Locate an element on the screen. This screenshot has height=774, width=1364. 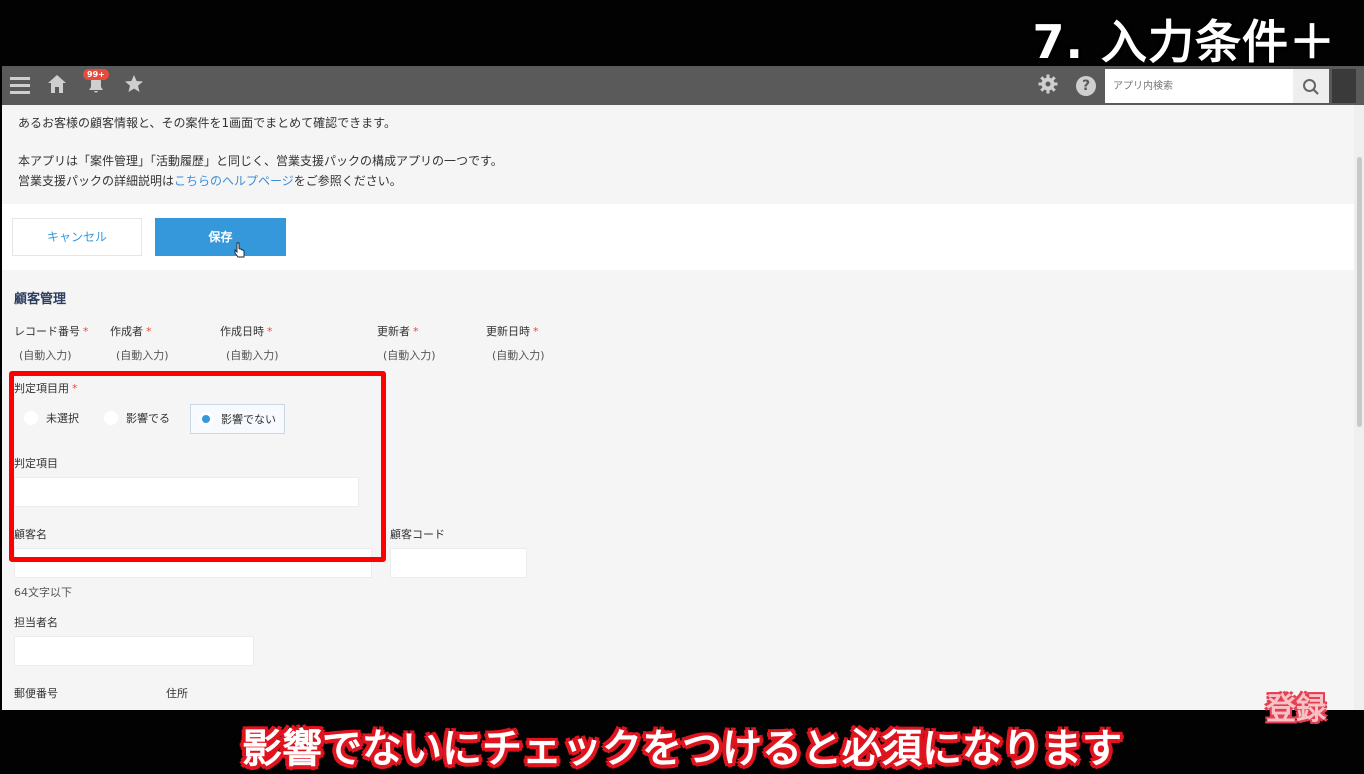
address-label: 住所 is located at coordinates (177, 693).